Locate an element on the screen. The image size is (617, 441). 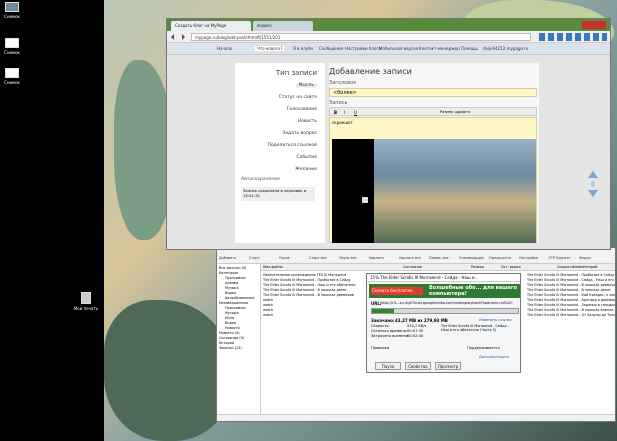
nav-link: Что нового? is located at coordinates (270, 48).